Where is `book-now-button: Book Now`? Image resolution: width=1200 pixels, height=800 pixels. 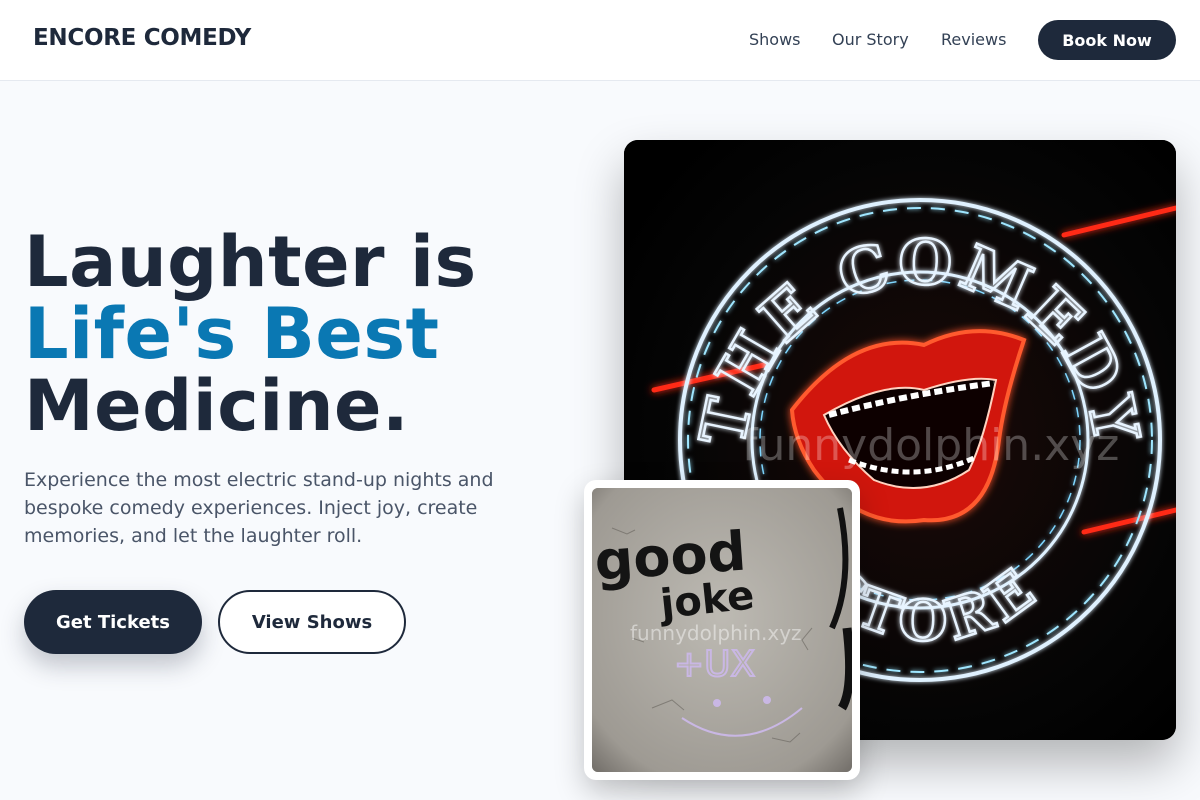 book-now-button: Book Now is located at coordinates (1107, 40).